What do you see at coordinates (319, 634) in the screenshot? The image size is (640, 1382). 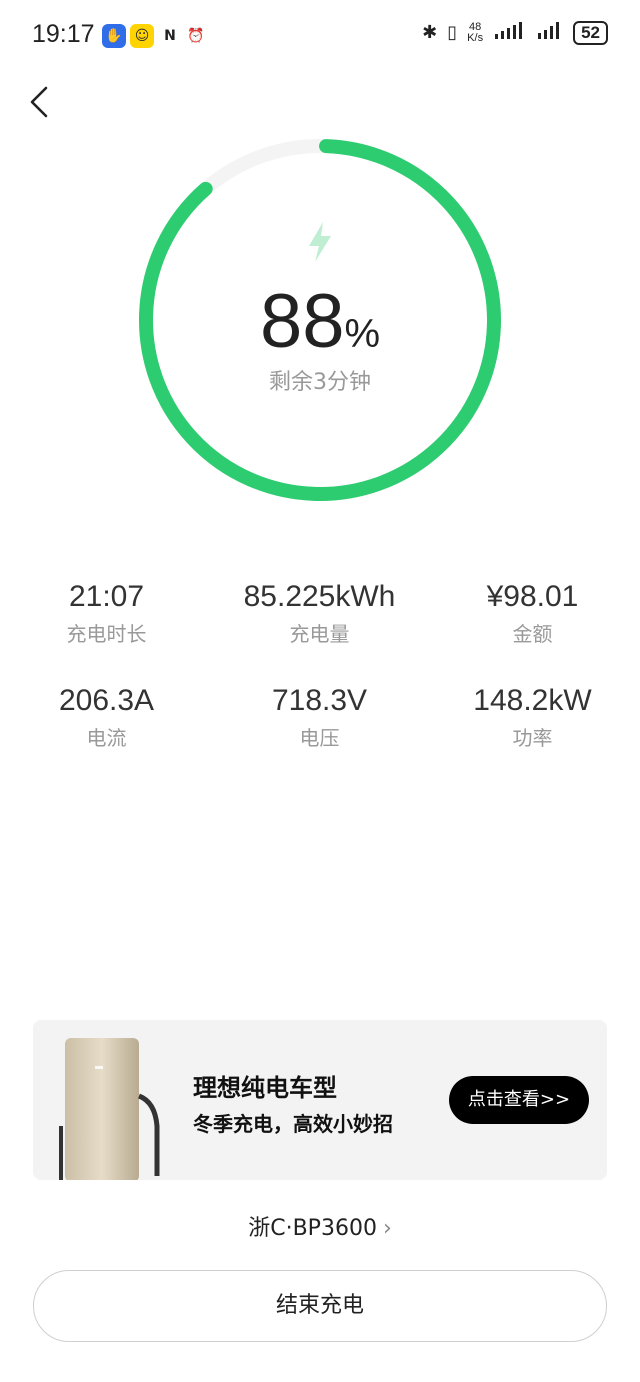 I see `stat-label: 充电量` at bounding box center [319, 634].